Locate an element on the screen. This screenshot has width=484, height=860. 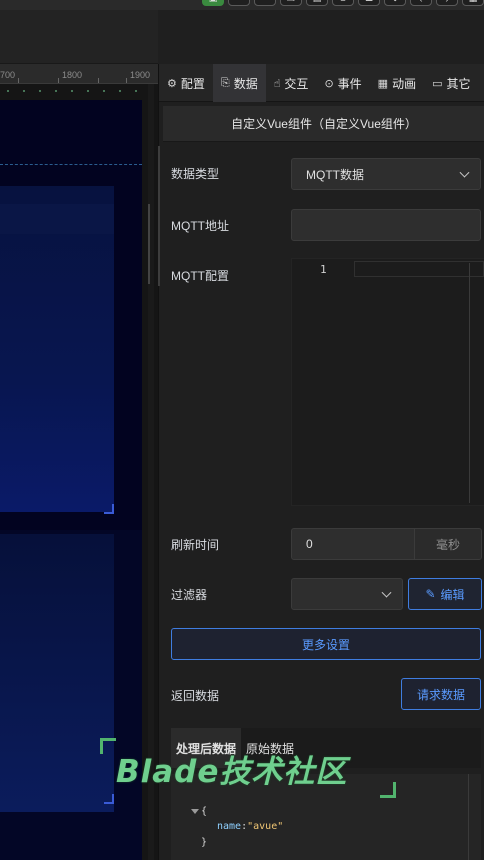
json-entry: name:"avue" is located at coordinates (250, 826).